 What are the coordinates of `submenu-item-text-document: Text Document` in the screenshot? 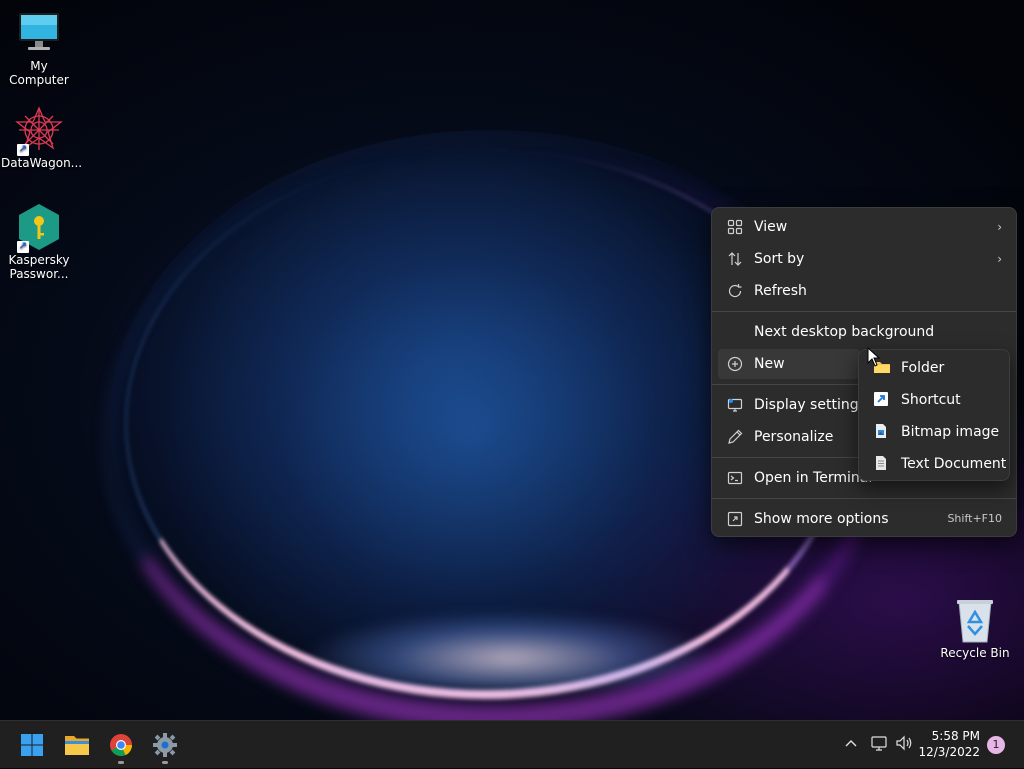 It's located at (935, 463).